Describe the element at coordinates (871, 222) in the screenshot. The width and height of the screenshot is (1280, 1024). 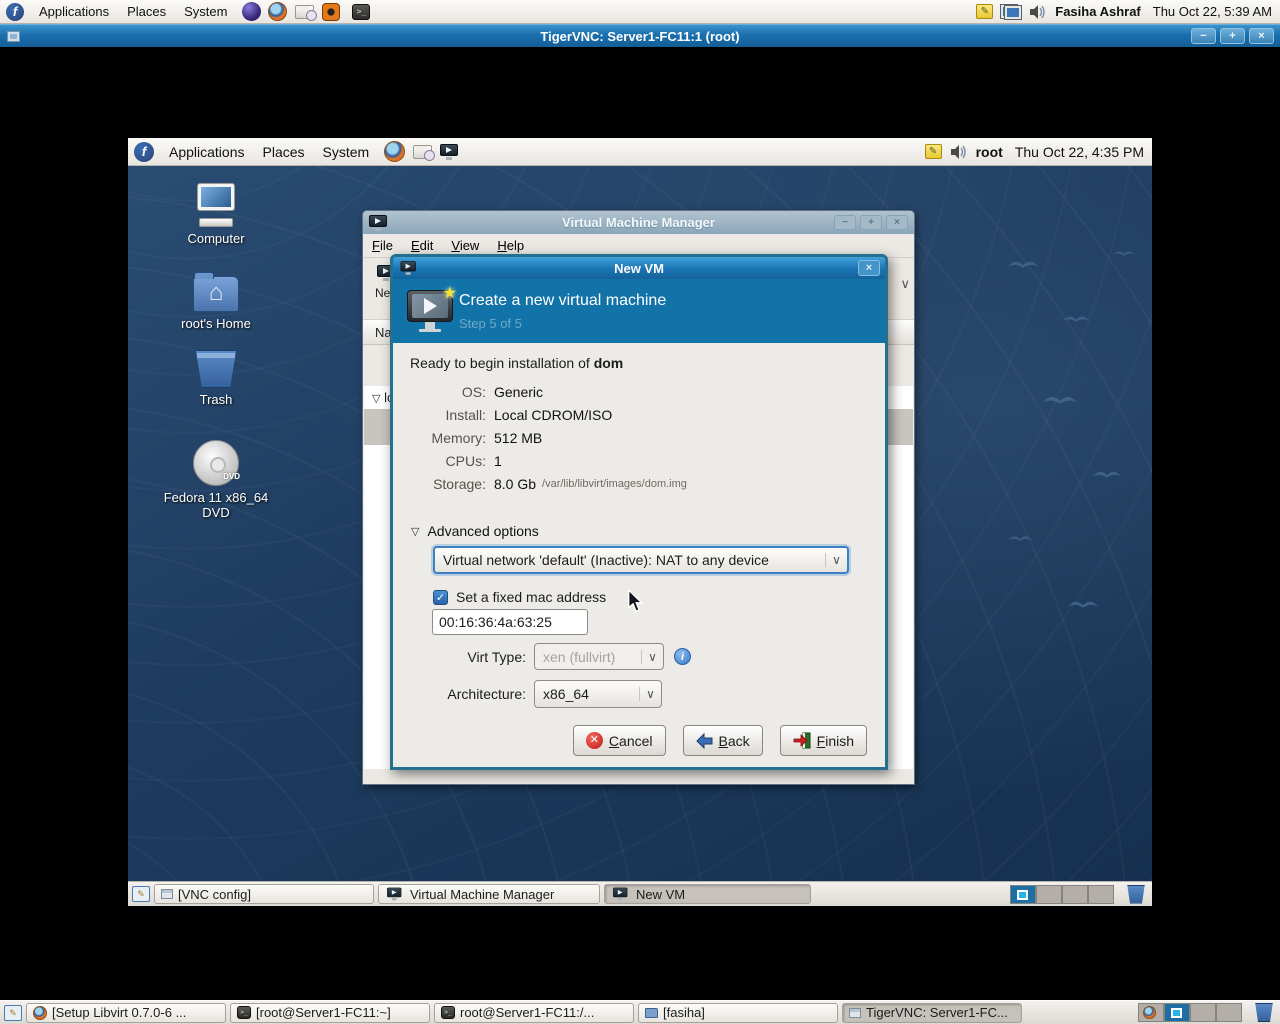
I see `vmm-maximize-button: +` at that location.